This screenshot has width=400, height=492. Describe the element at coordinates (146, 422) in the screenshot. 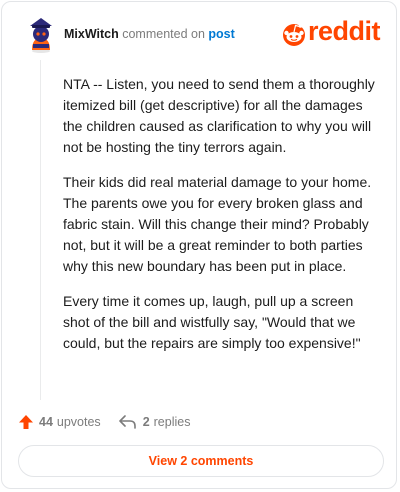

I see `reply-count: 2` at that location.